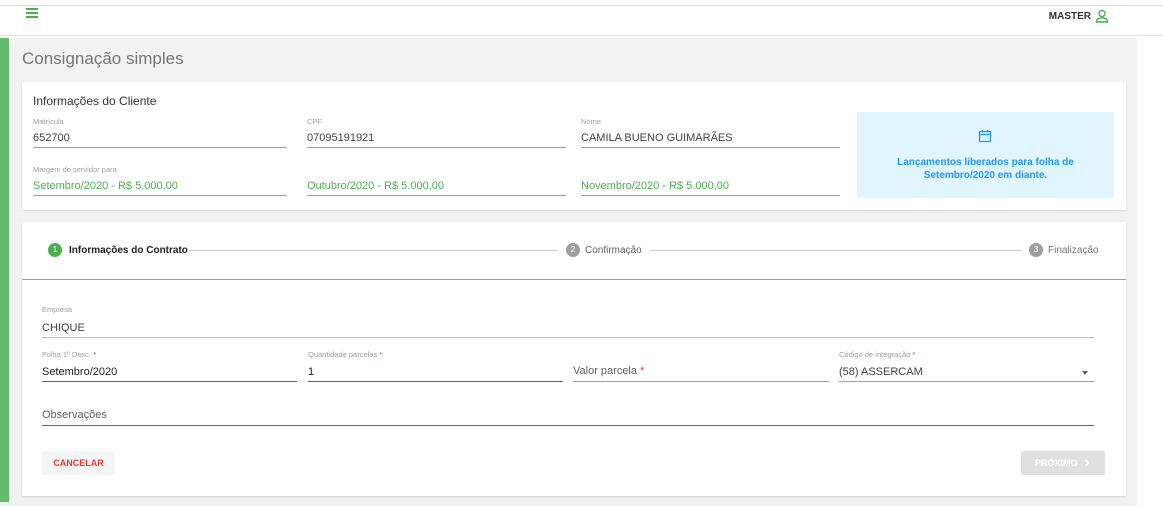  What do you see at coordinates (69, 354) in the screenshot?
I see `folha-label: Folha 1º Desc. *` at bounding box center [69, 354].